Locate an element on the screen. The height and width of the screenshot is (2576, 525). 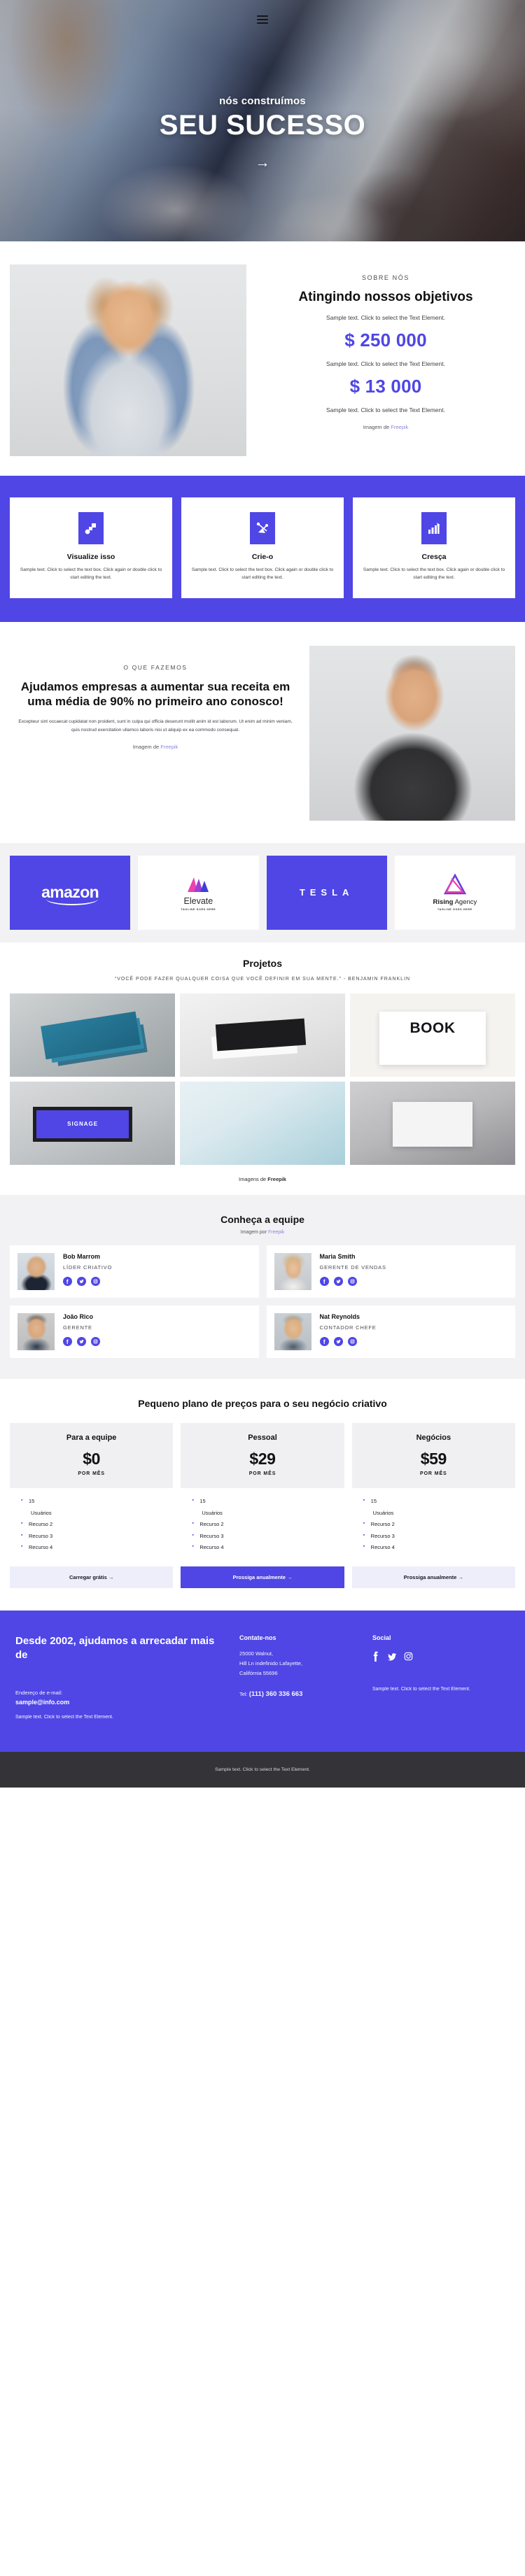
pricing-plan-name: Para a equipe is located at coordinates (91, 1437).